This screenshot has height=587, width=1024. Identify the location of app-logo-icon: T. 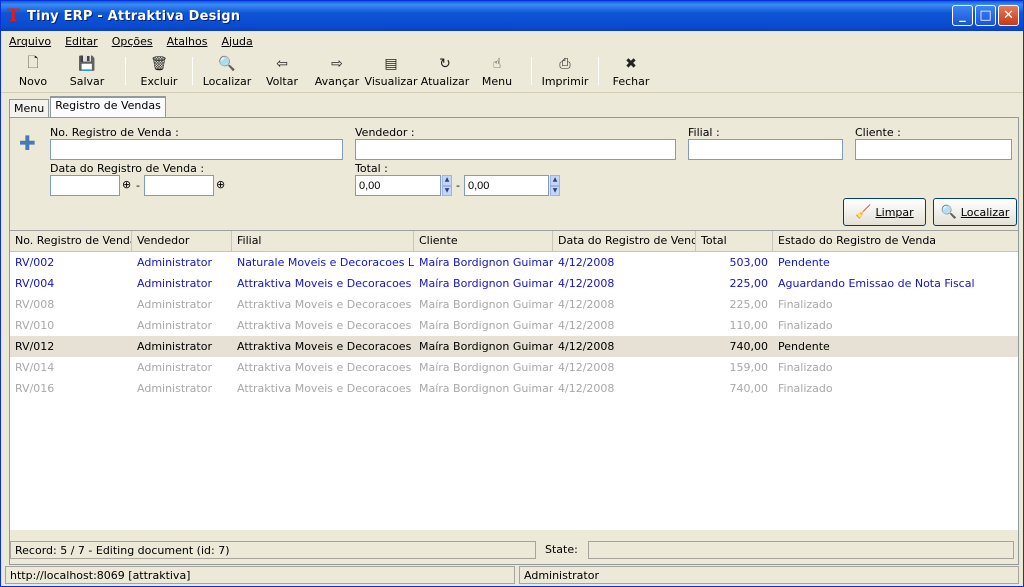
(13, 16).